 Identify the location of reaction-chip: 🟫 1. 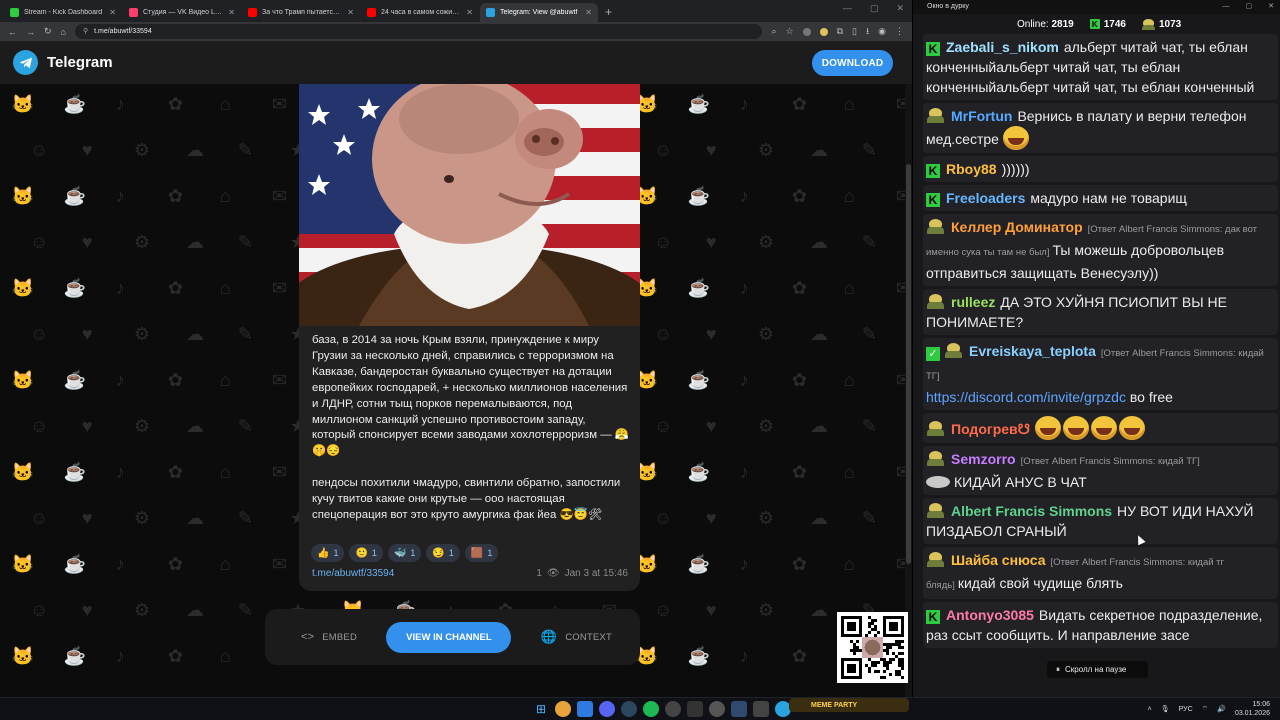
(481, 553).